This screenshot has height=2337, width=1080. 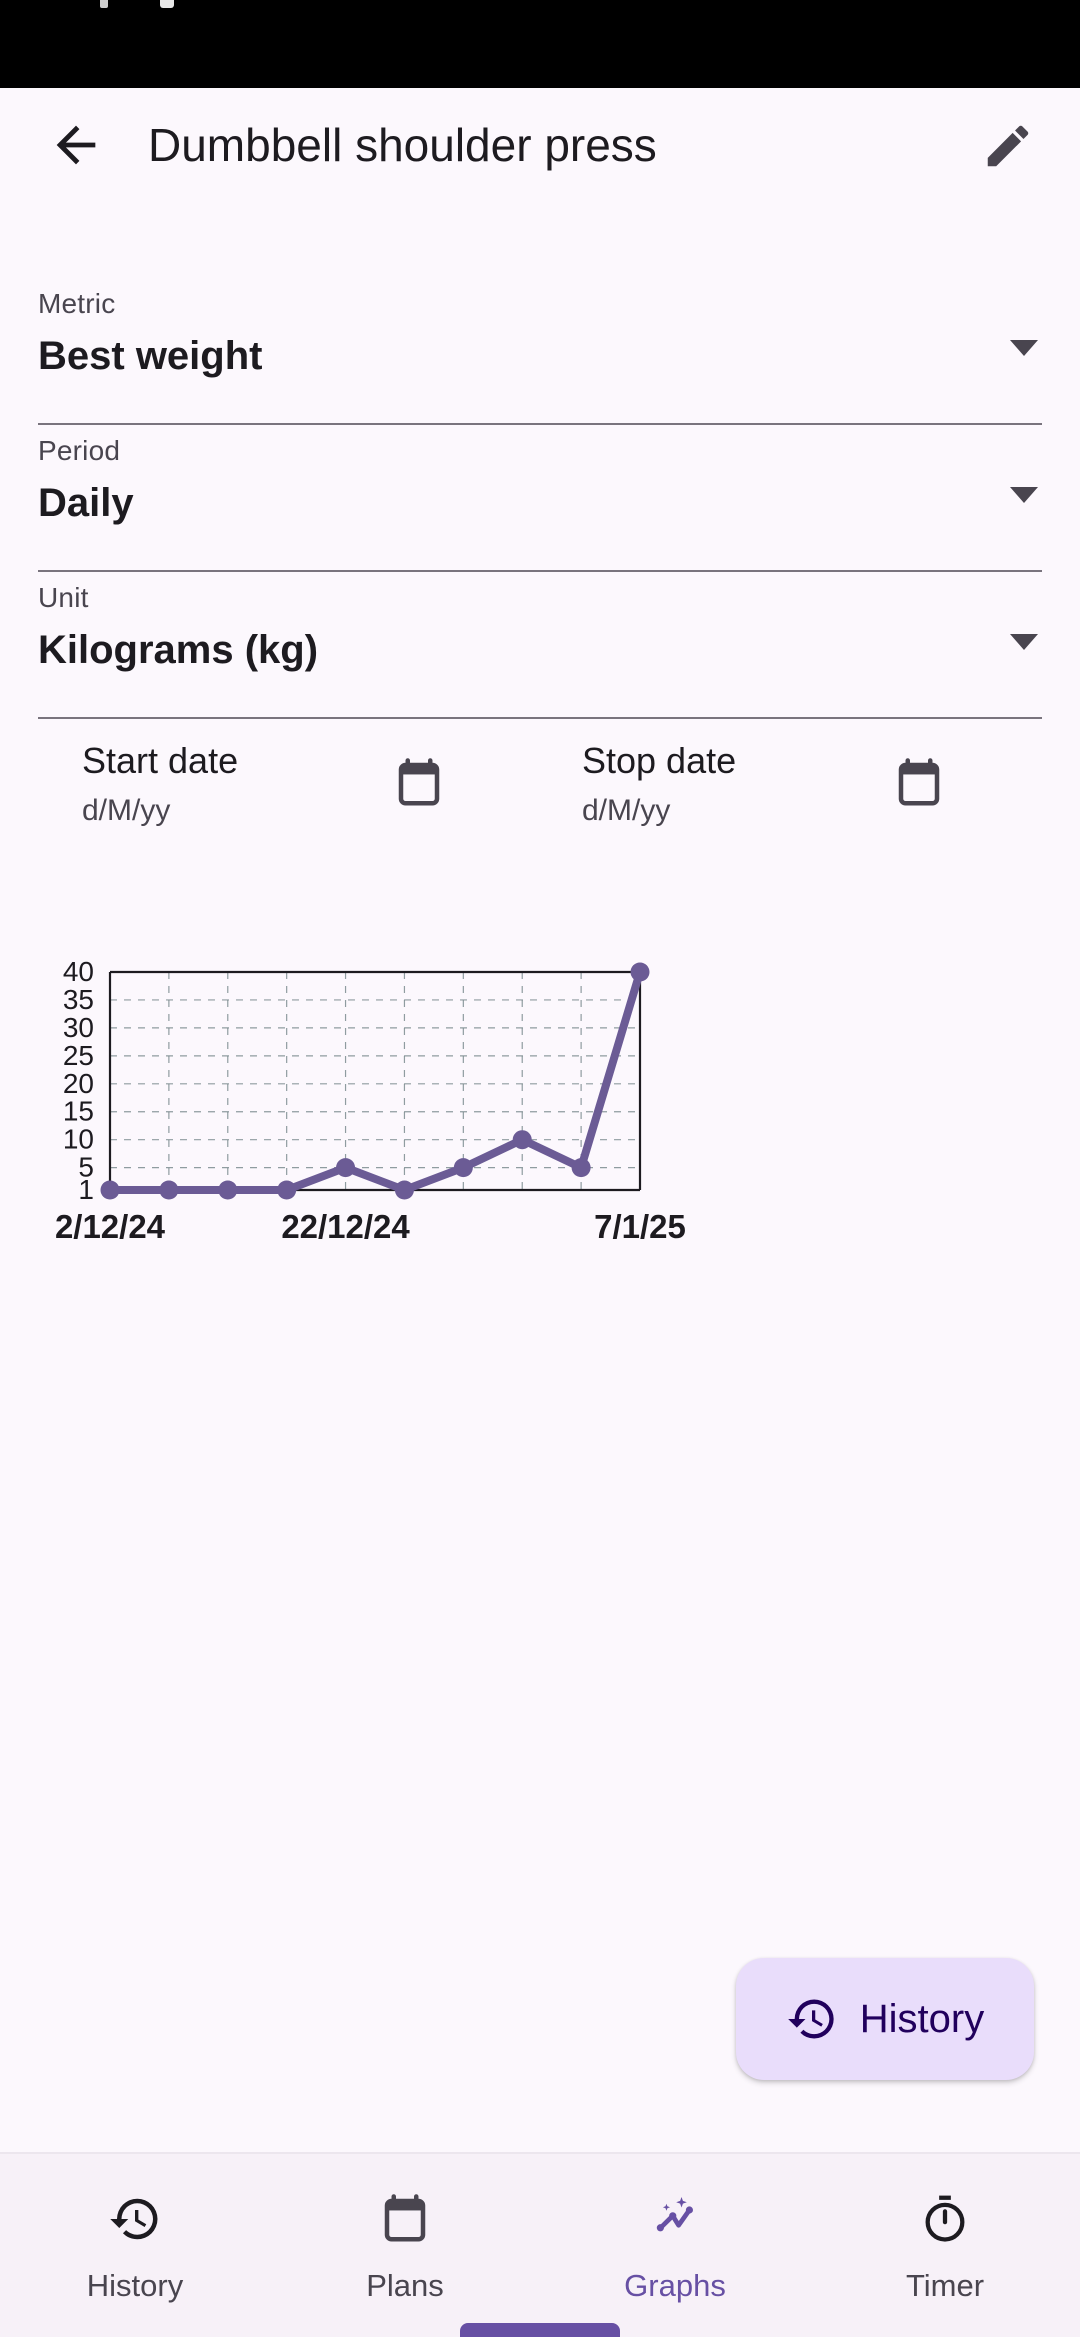 I want to click on svg-text: 2/12/24, so click(x=110, y=1226).